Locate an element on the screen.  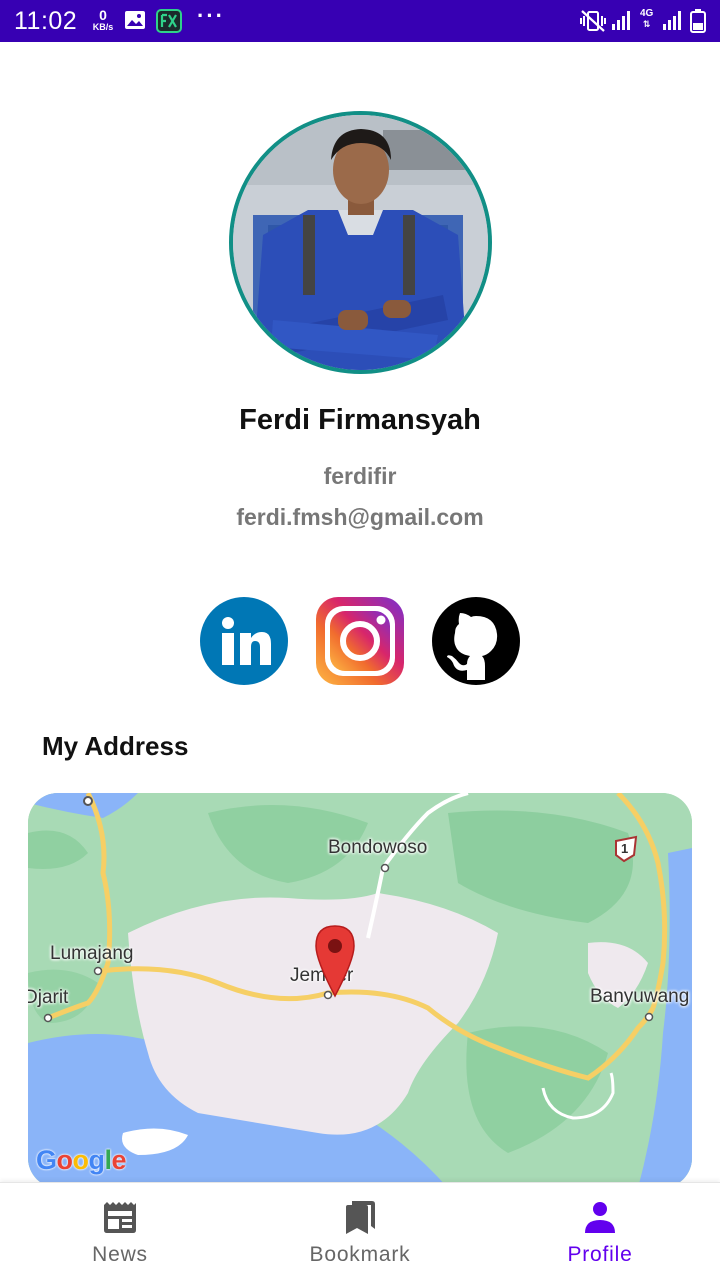
google-logo-letter: g is located at coordinates (97, 1160).